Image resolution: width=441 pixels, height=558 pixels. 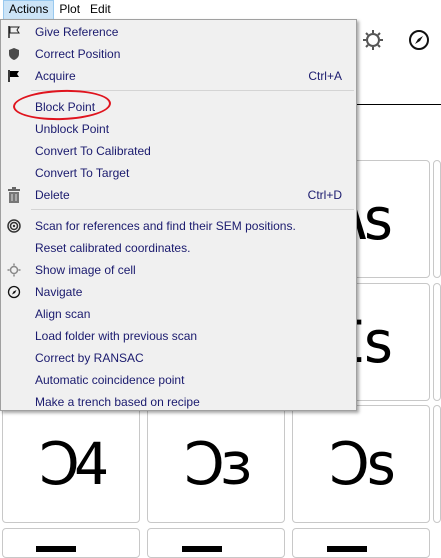 What do you see at coordinates (89, 358) in the screenshot?
I see `menu-item-label: Correct by RANSAC` at bounding box center [89, 358].